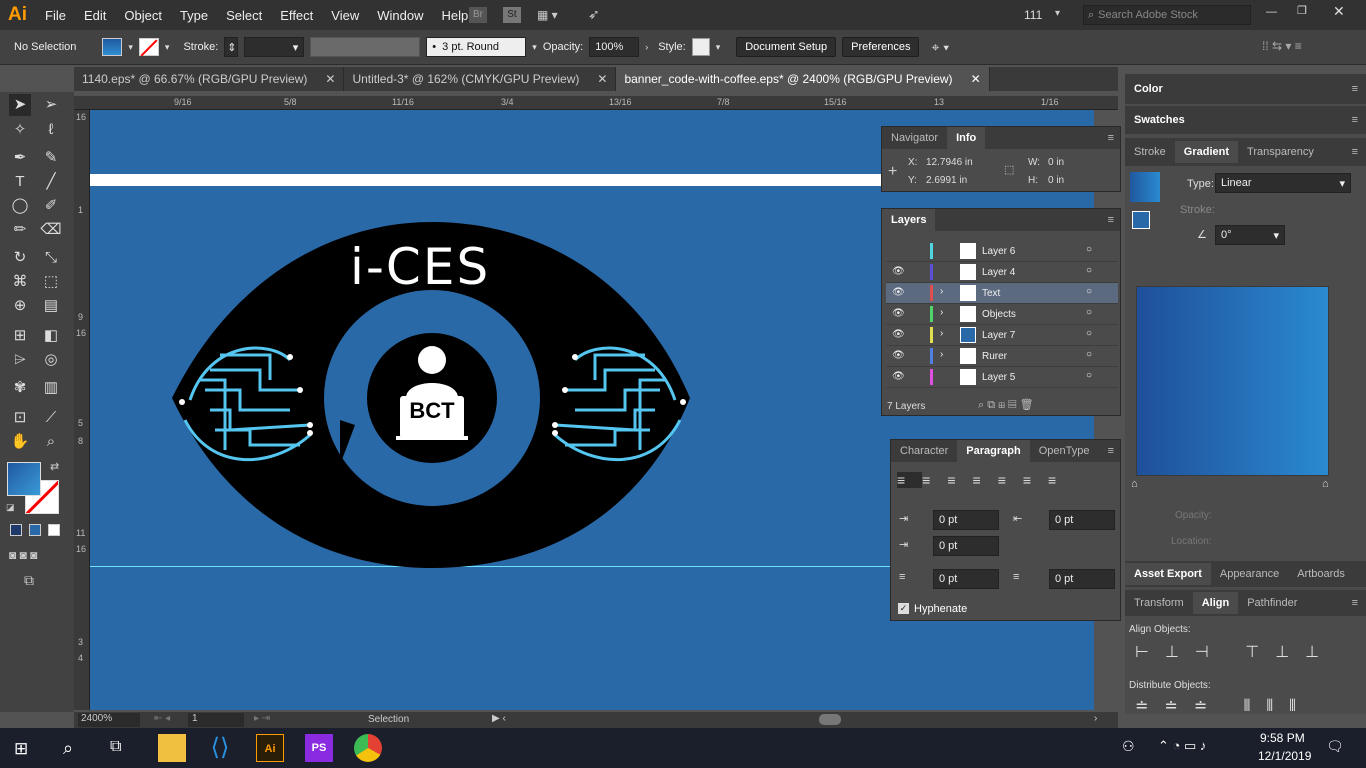  What do you see at coordinates (51, 360) in the screenshot?
I see `blend-tool-icon: ◎` at bounding box center [51, 360].